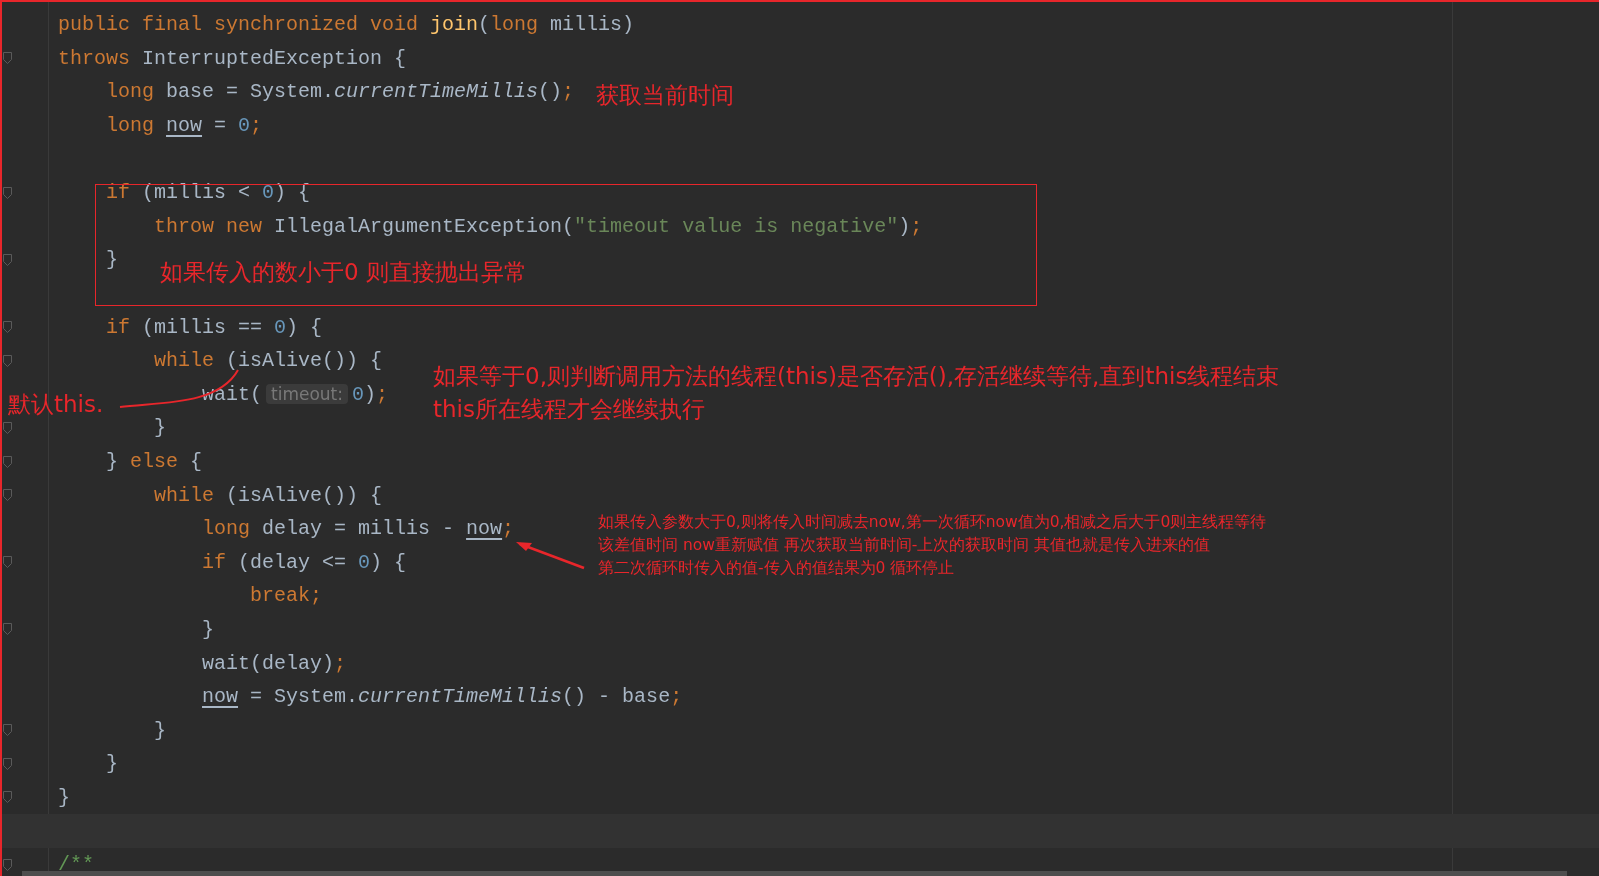 This screenshot has width=1599, height=876. What do you see at coordinates (307, 394) in the screenshot?
I see `parameter-hint: timeout:` at bounding box center [307, 394].